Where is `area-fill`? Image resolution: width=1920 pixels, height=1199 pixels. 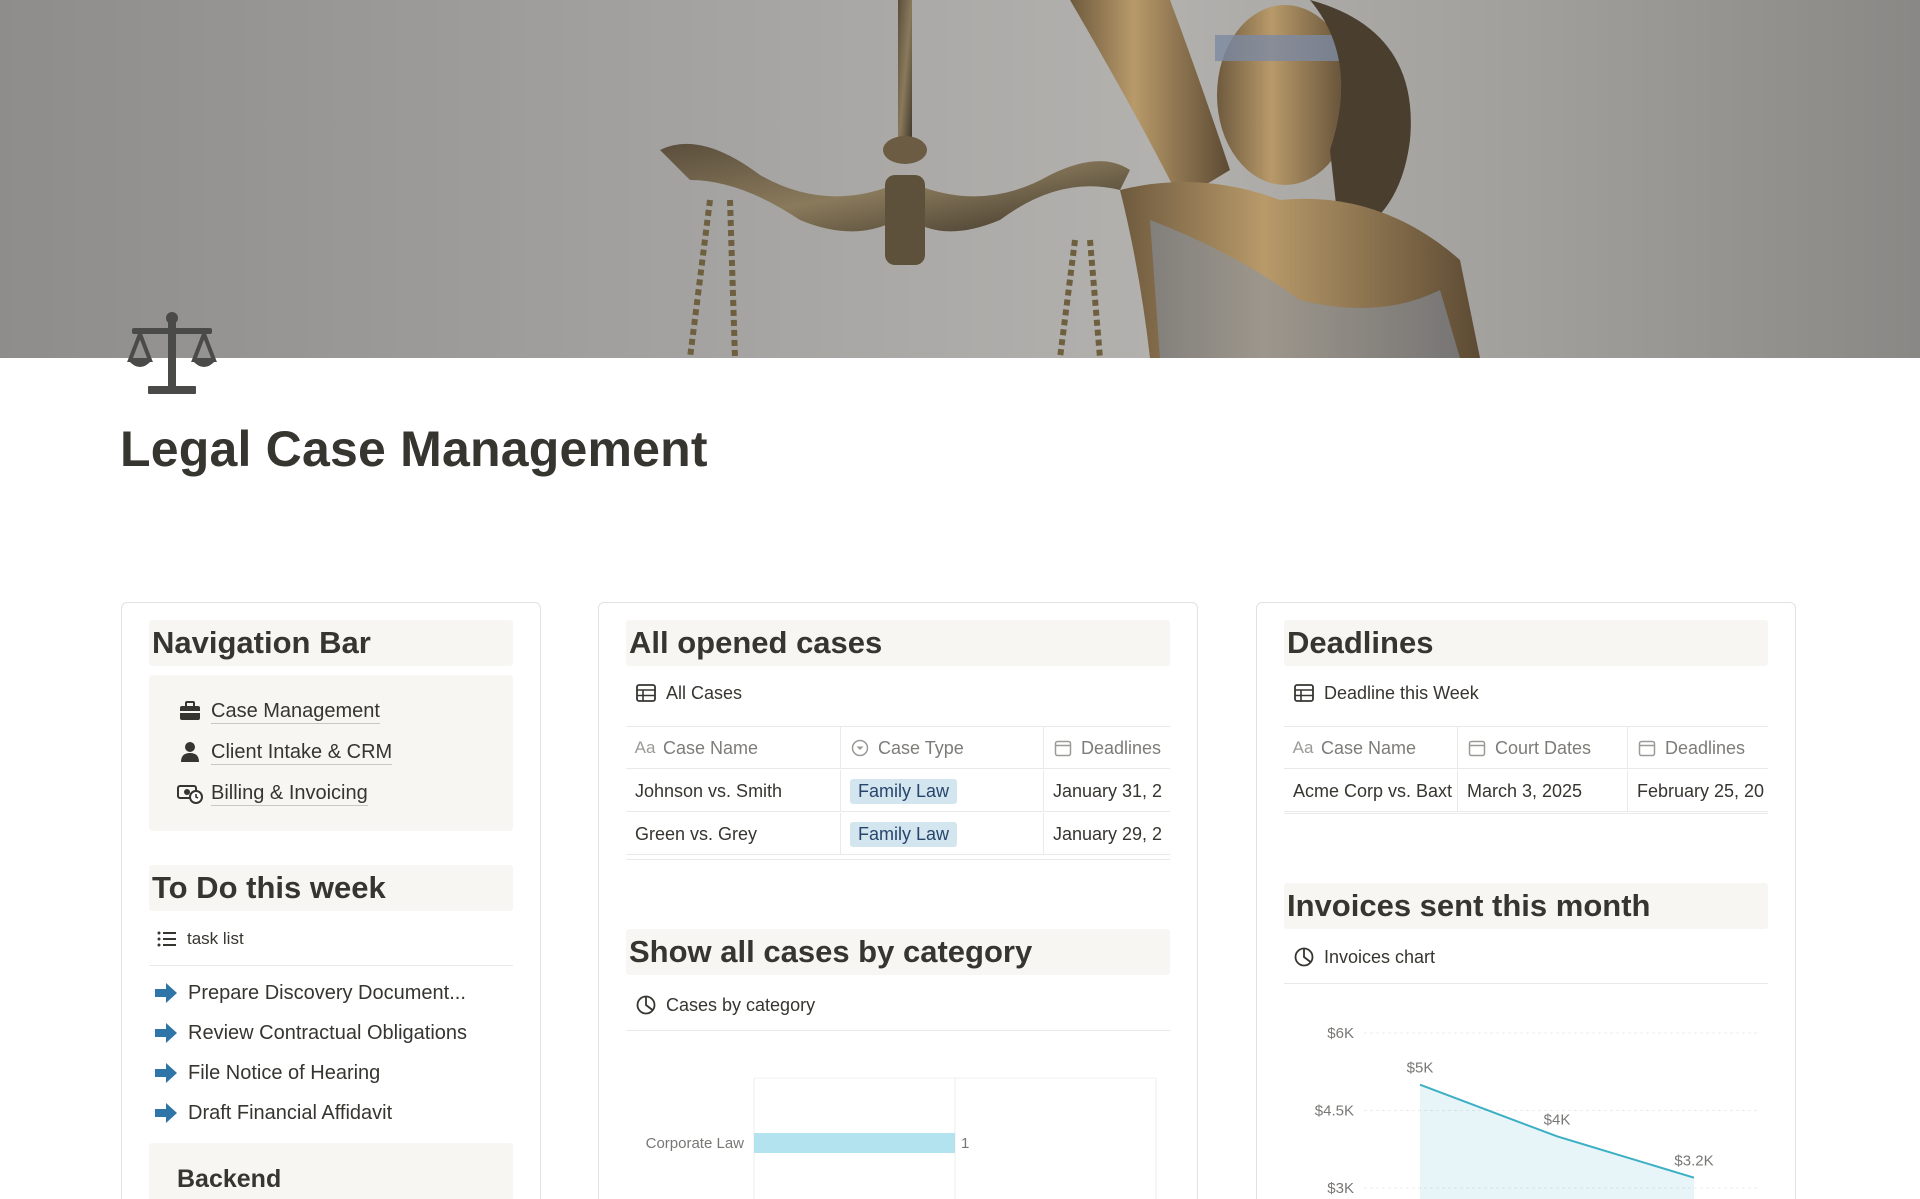 area-fill is located at coordinates (1557, 1141).